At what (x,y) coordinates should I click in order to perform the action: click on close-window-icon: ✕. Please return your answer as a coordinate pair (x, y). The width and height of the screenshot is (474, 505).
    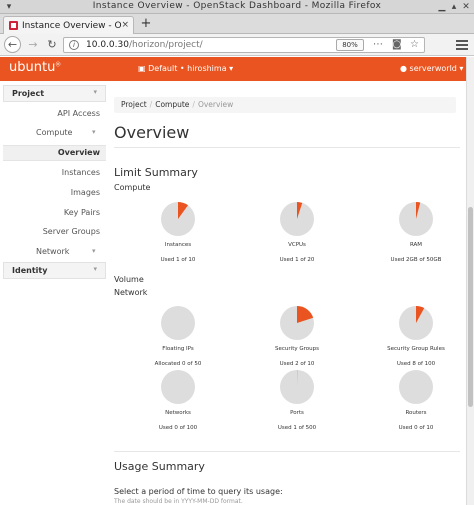
    Looking at the image, I should click on (466, 7).